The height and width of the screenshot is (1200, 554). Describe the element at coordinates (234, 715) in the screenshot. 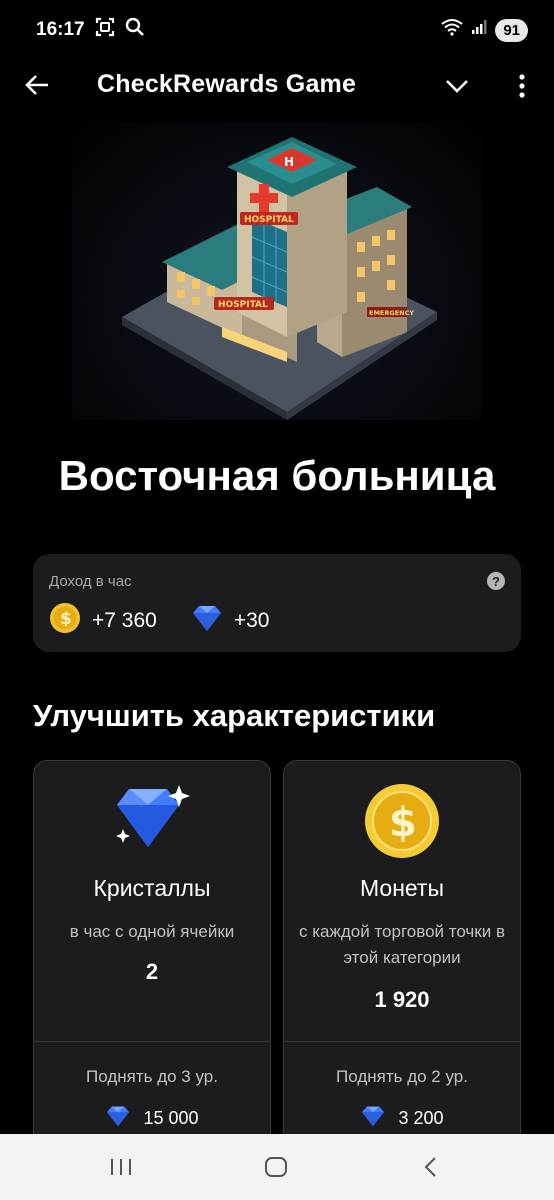

I see `upgrades-title: Улучшить характеристики` at that location.